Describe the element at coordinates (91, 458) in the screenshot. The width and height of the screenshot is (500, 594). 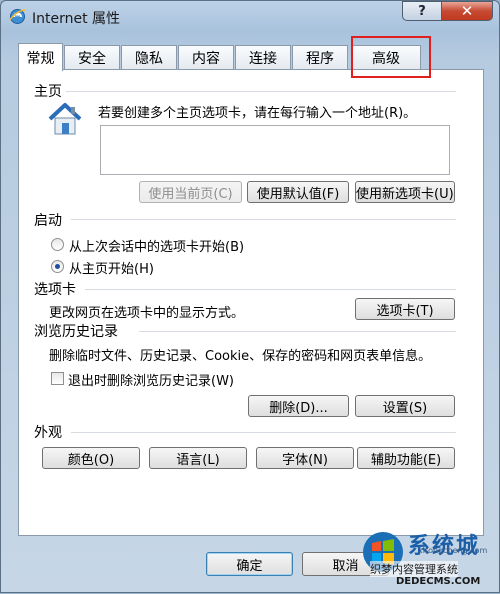
I see `colors-button: 颜色(O)` at that location.